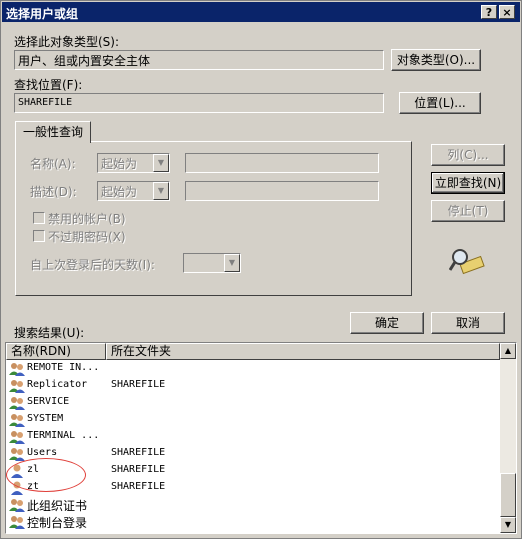 Image resolution: width=522 pixels, height=539 pixels. What do you see at coordinates (387, 323) in the screenshot?
I see `ok-button: 确定` at bounding box center [387, 323].